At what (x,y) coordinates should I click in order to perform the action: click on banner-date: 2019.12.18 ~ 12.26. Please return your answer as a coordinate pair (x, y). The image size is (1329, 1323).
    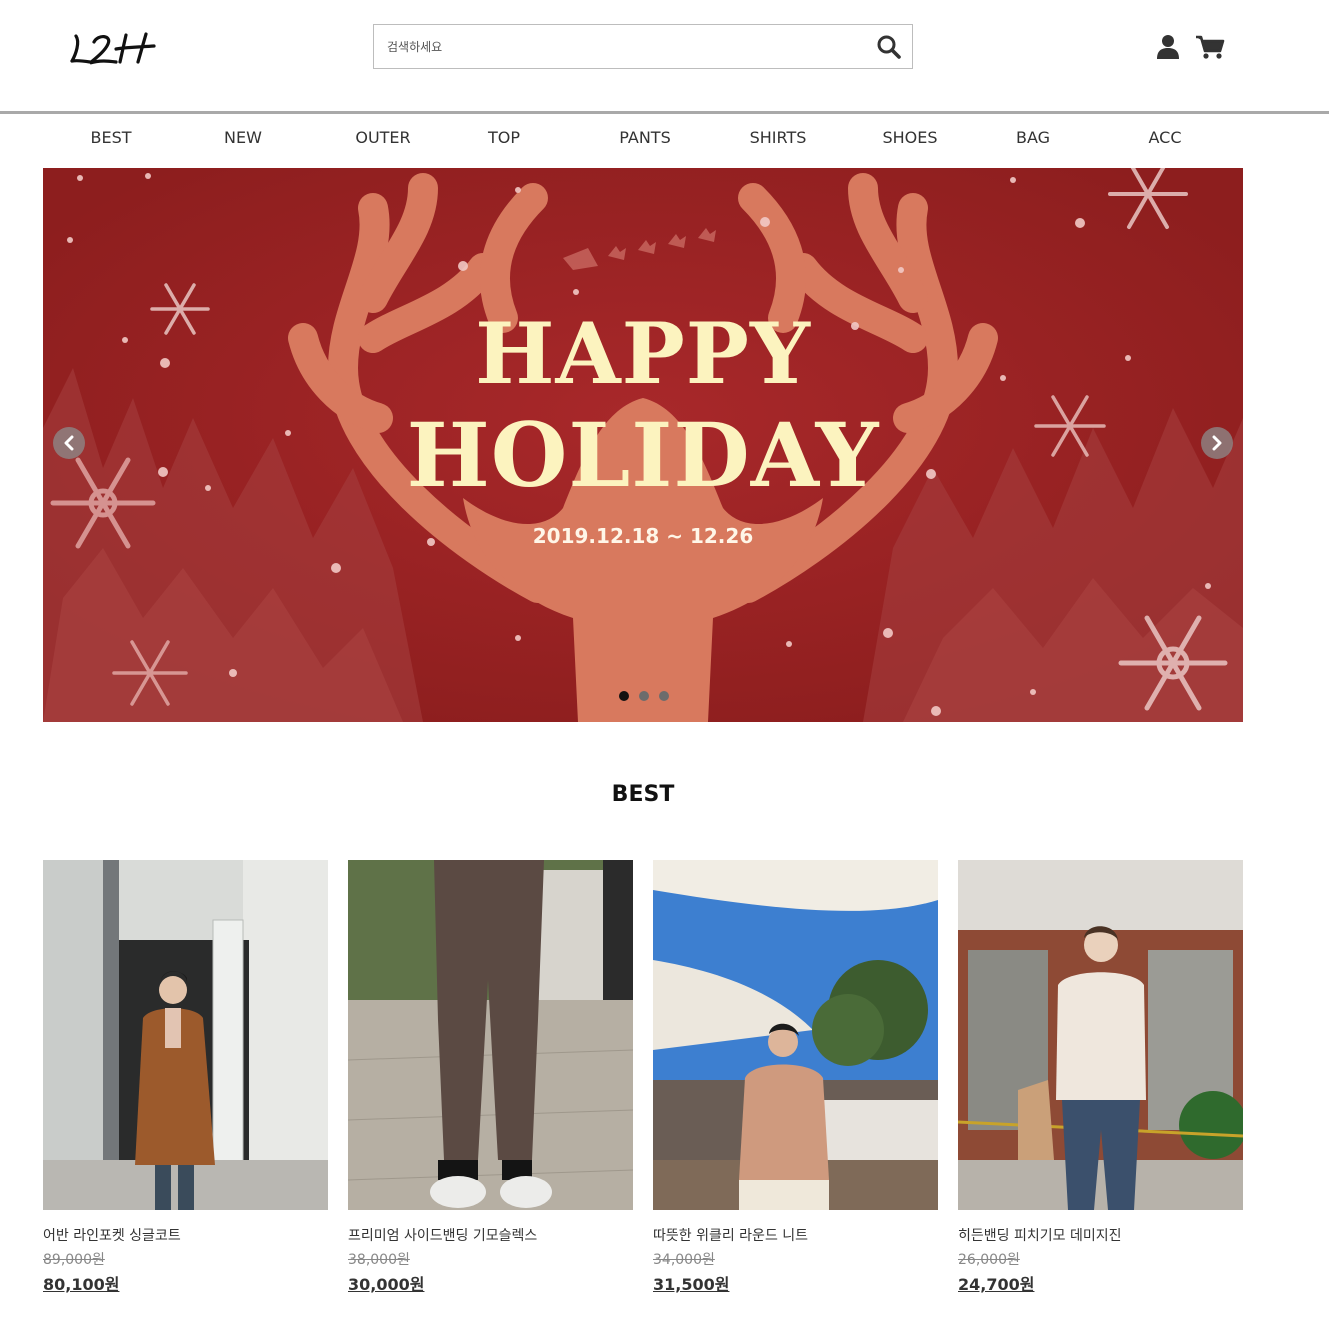
    Looking at the image, I should click on (643, 536).